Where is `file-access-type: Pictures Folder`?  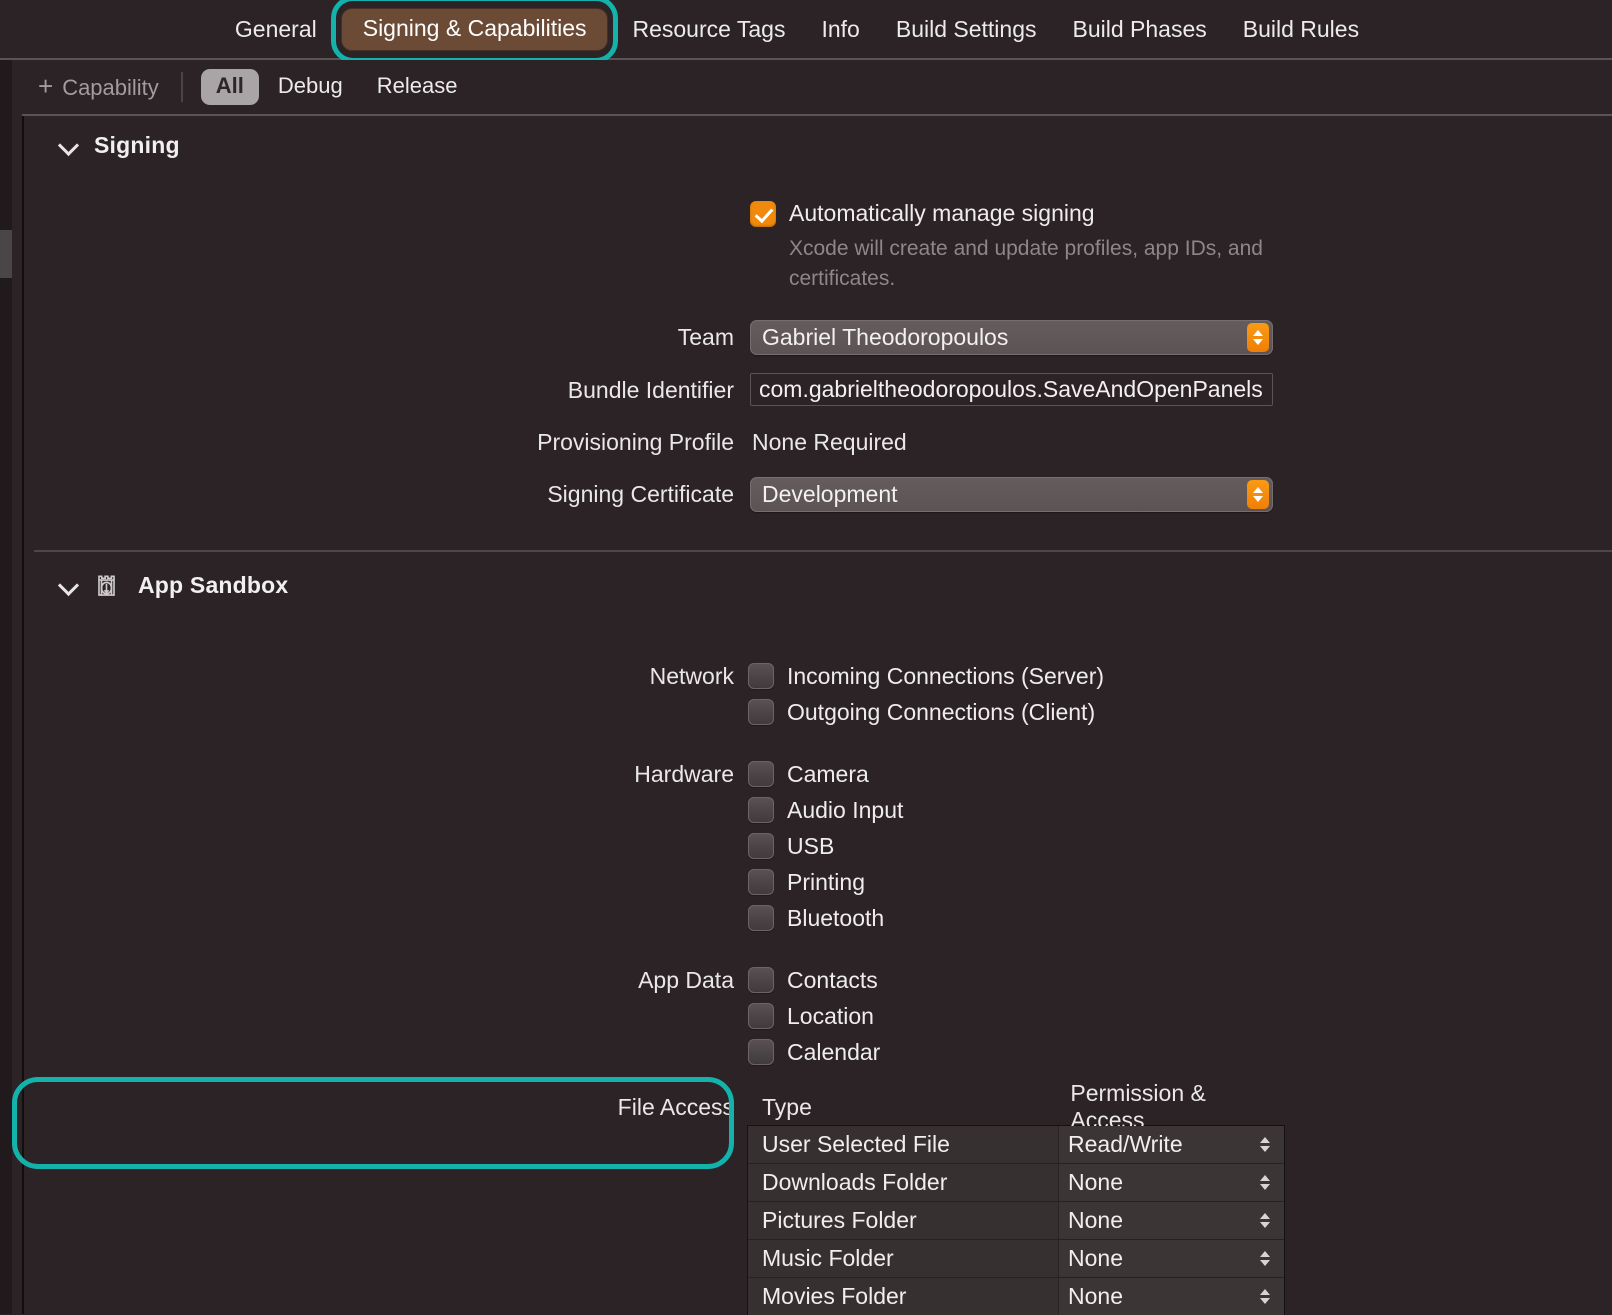 file-access-type: Pictures Folder is located at coordinates (839, 1220).